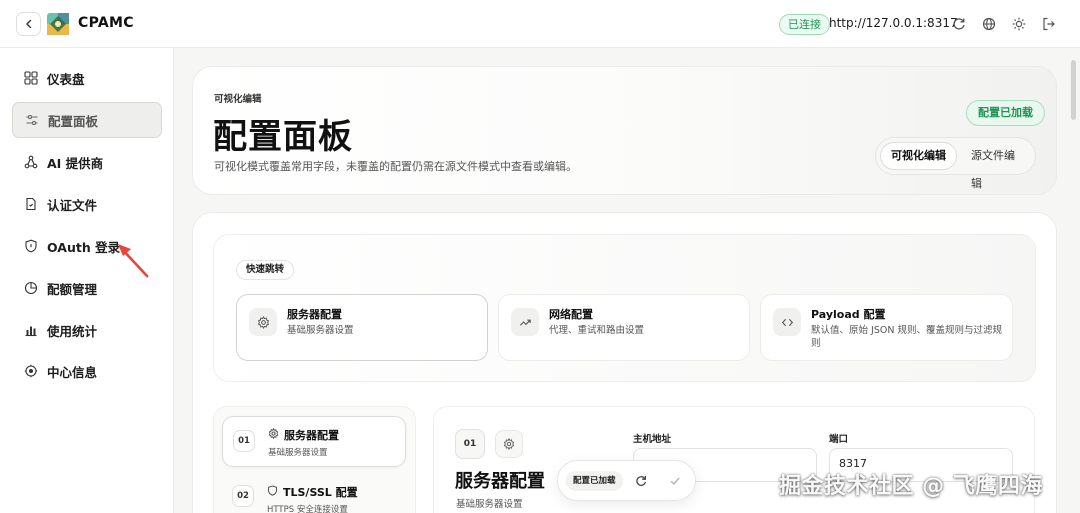 The height and width of the screenshot is (513, 1080). What do you see at coordinates (652, 439) in the screenshot?
I see `host-address-label: 主机地址` at bounding box center [652, 439].